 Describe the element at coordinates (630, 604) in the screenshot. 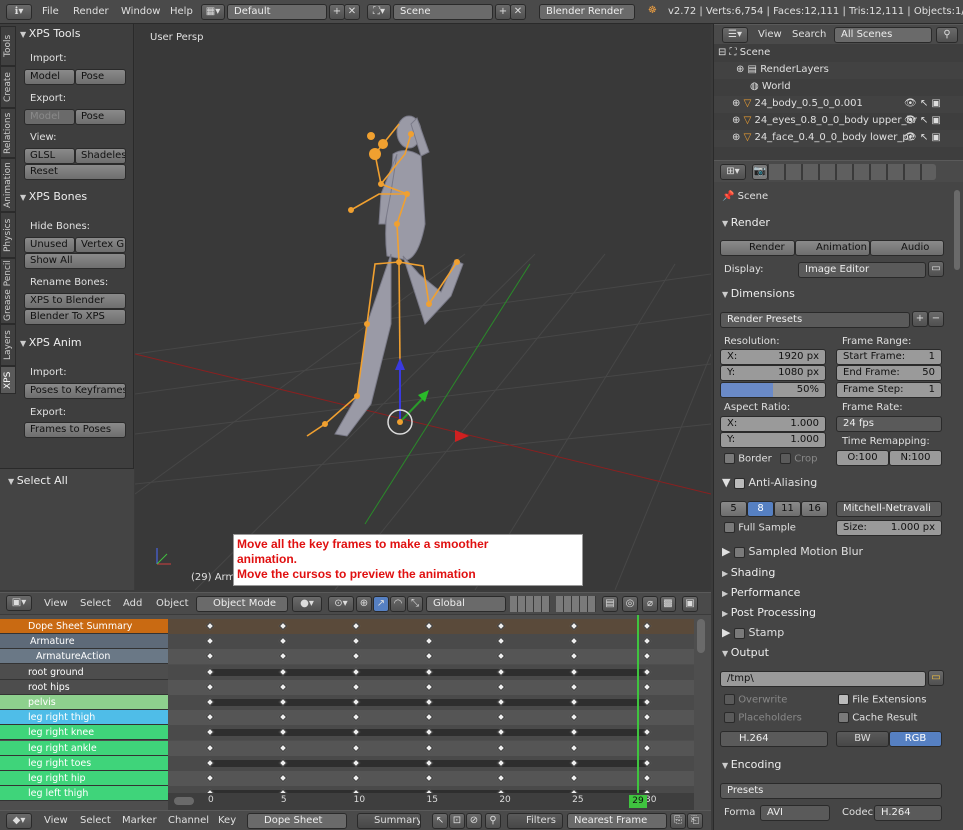

I see `proportional-icon: ◎` at that location.